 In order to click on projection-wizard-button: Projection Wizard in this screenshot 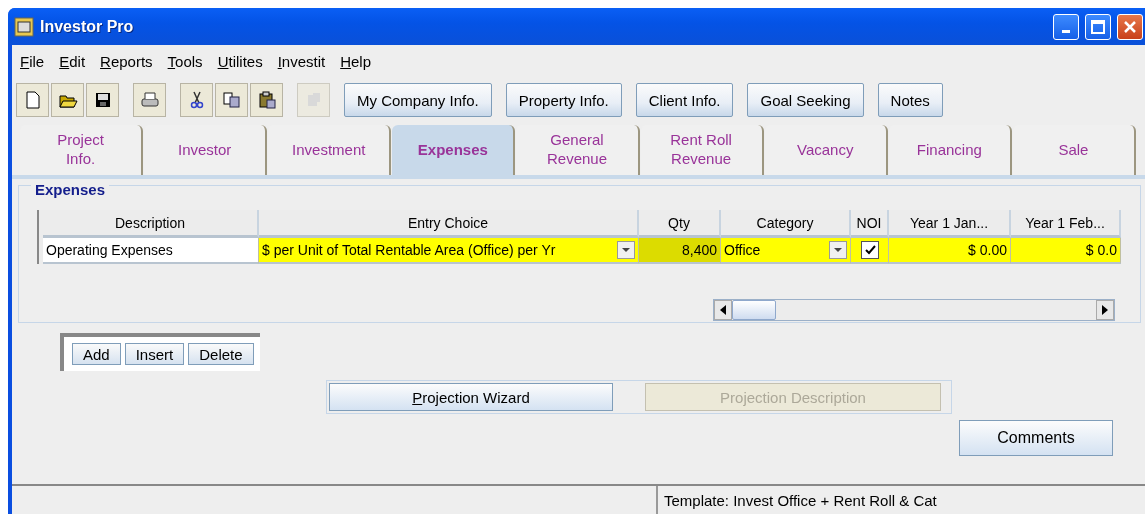, I will do `click(471, 397)`.